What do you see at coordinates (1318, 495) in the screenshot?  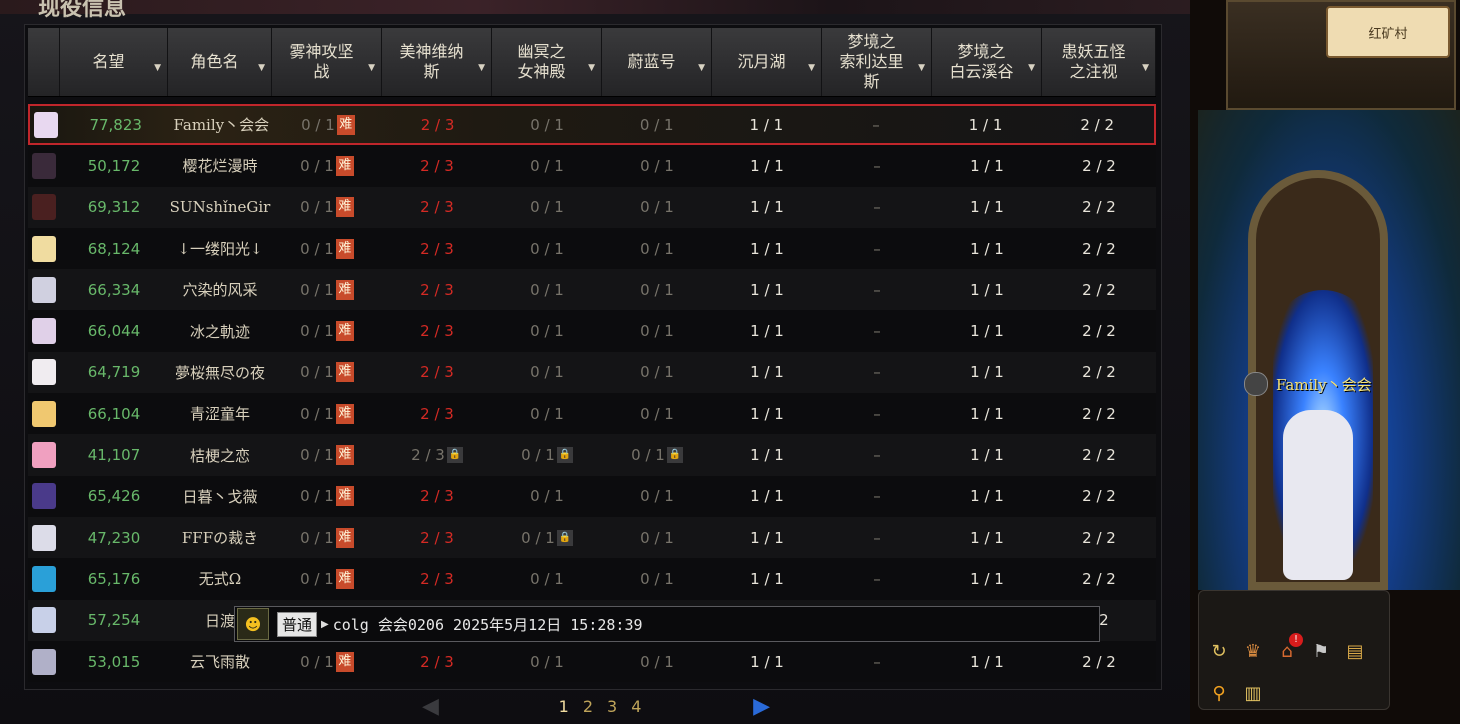 I see `player-character` at bounding box center [1318, 495].